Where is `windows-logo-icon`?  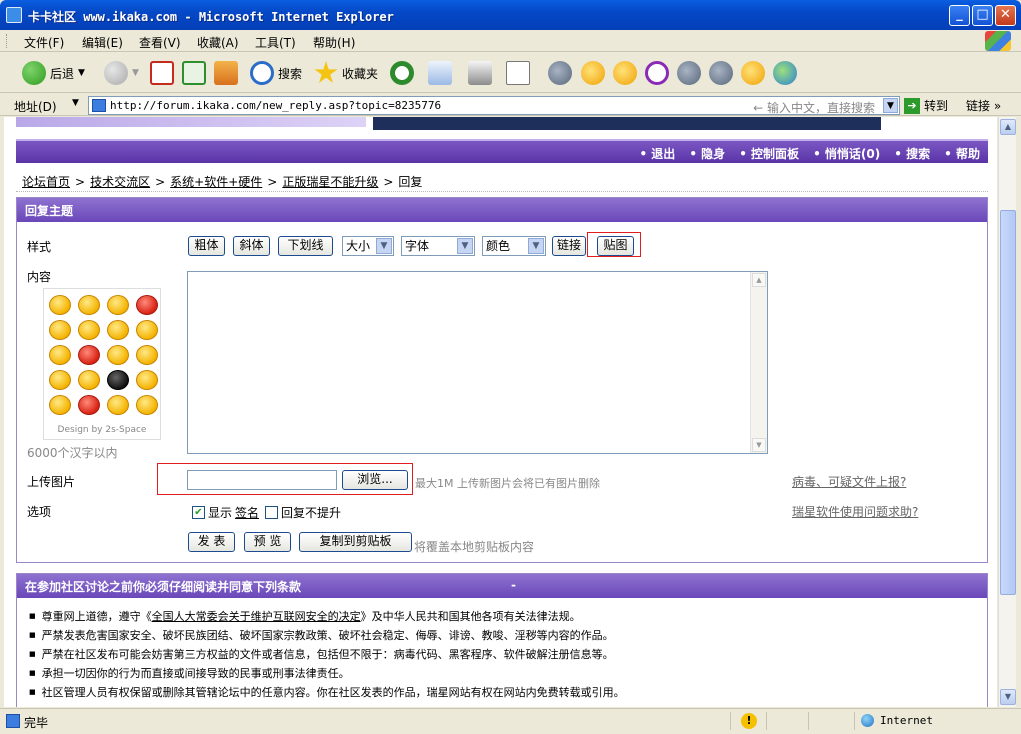
windows-logo-icon is located at coordinates (998, 41).